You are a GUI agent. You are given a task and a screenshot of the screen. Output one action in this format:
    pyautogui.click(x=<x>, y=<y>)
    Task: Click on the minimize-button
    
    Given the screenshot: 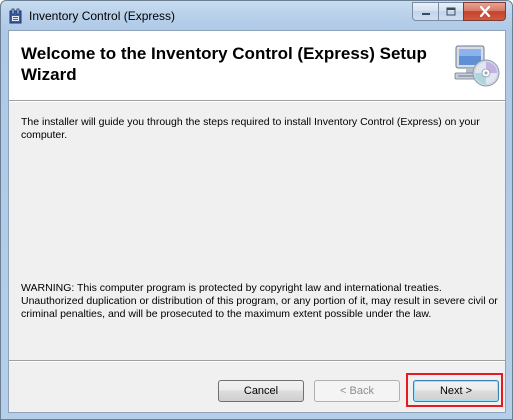 What is the action you would take?
    pyautogui.click(x=425, y=11)
    